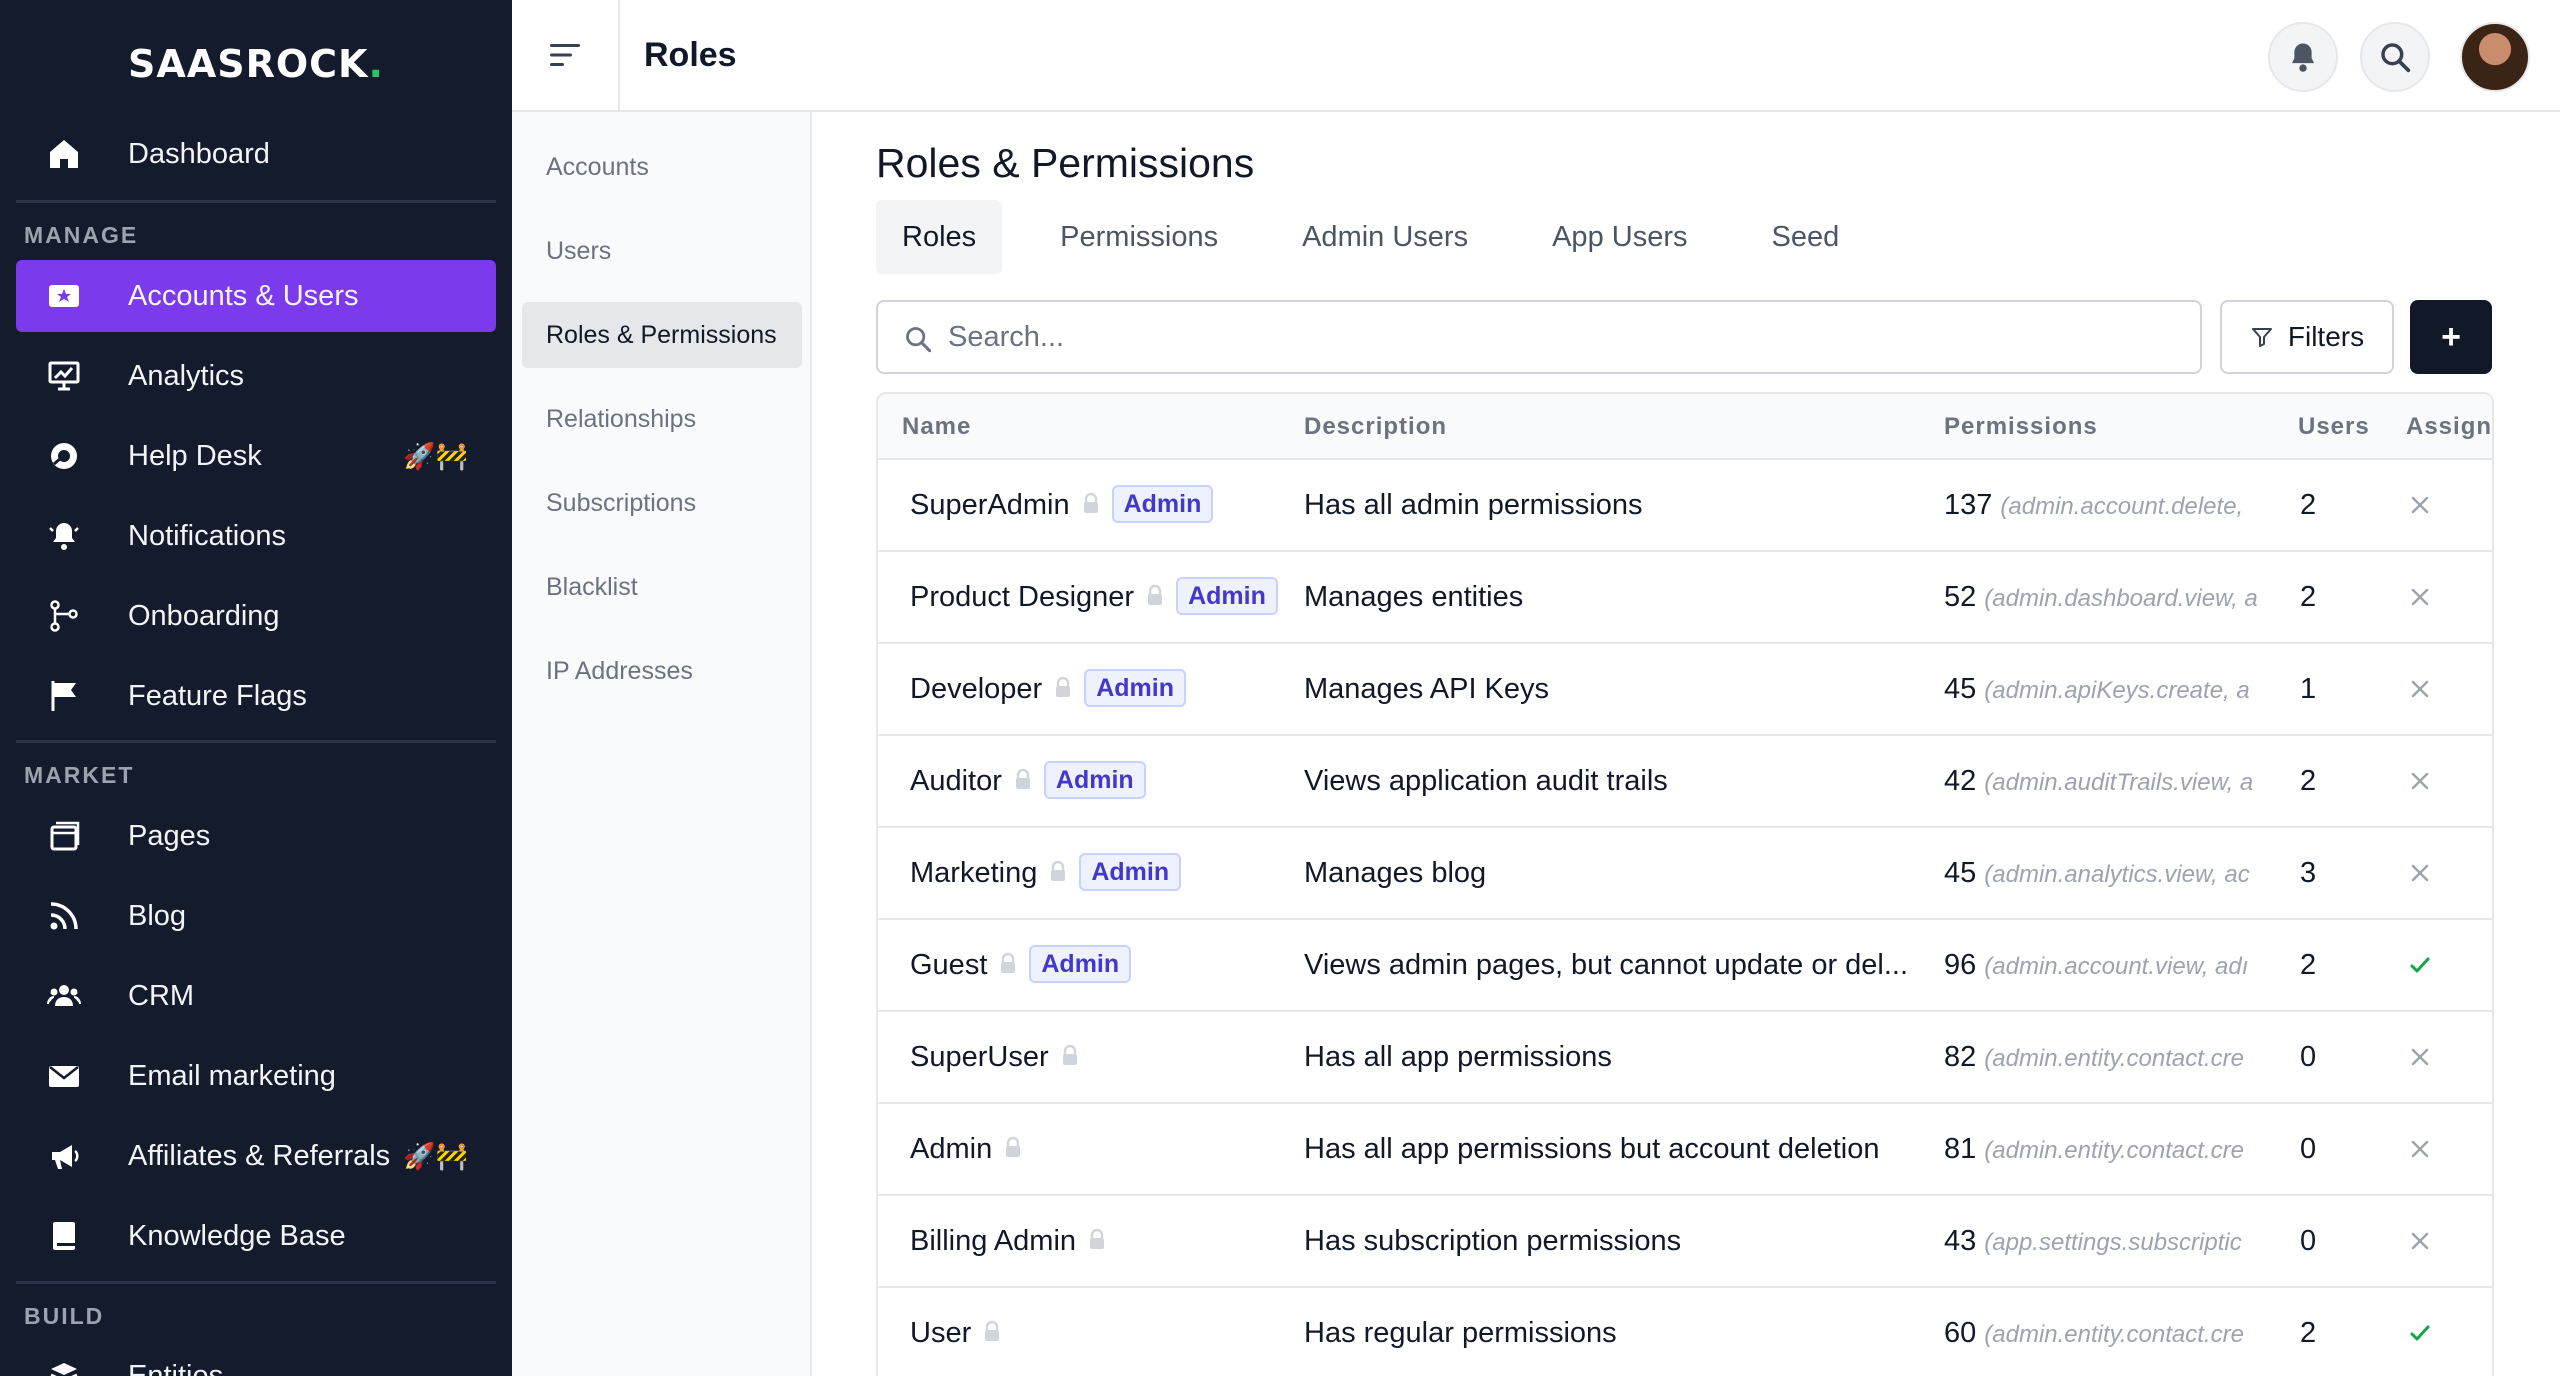 The height and width of the screenshot is (1376, 2560). What do you see at coordinates (248, 64) in the screenshot?
I see `brand-name: SAASROCK` at bounding box center [248, 64].